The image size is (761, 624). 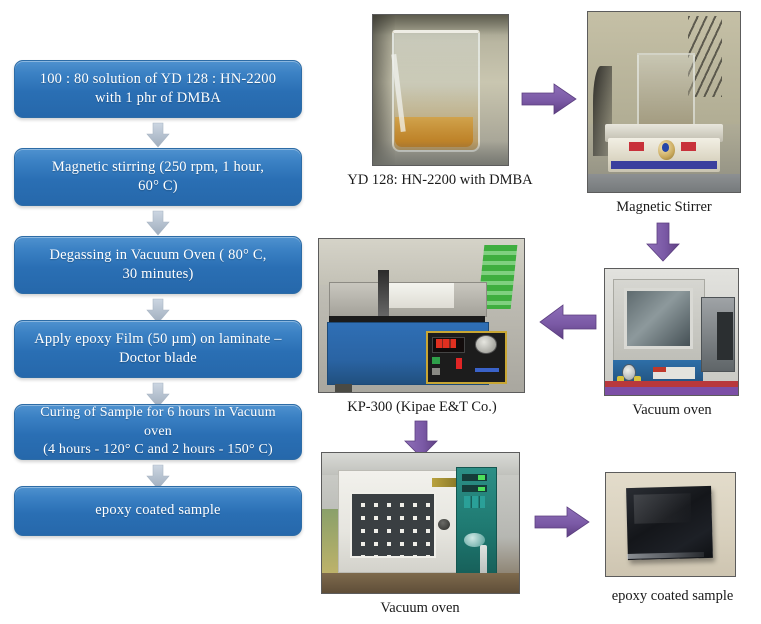 What do you see at coordinates (420, 608) in the screenshot?
I see `photo-vacuum-oven-large-caption: Vacuum oven` at bounding box center [420, 608].